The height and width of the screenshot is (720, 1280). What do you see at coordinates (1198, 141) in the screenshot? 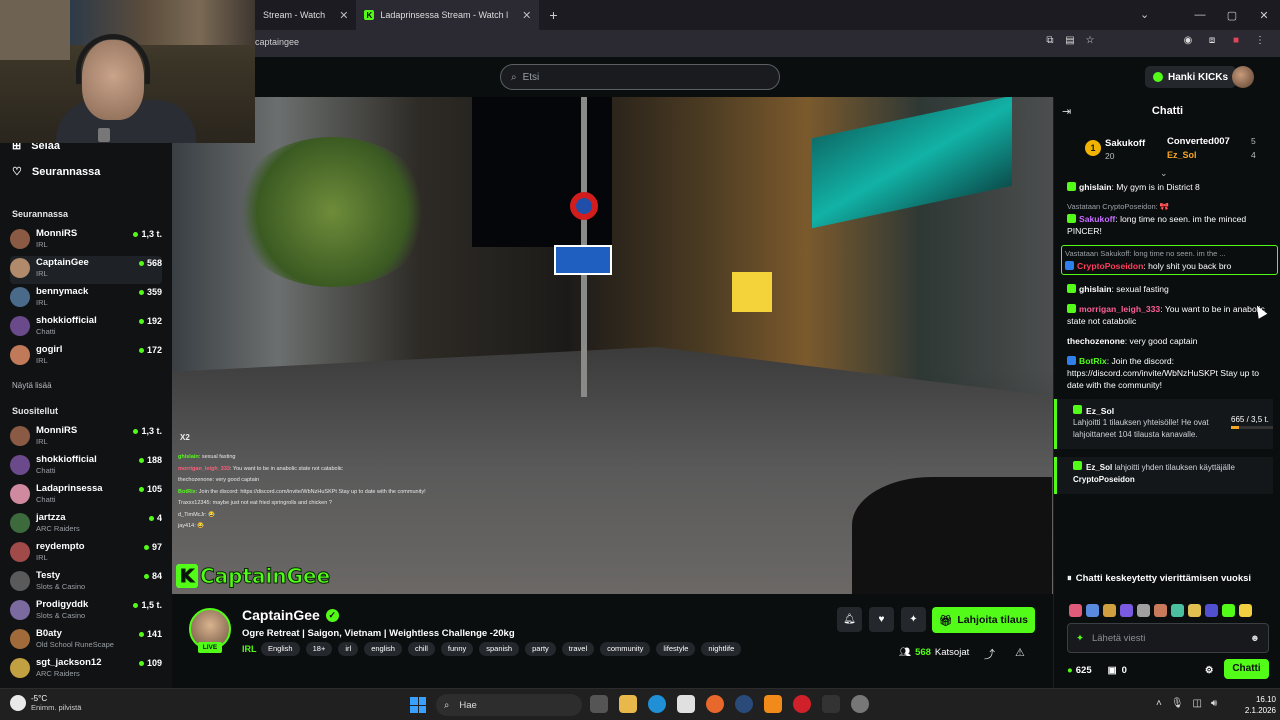
I see `leader-name: Converted007` at bounding box center [1198, 141].